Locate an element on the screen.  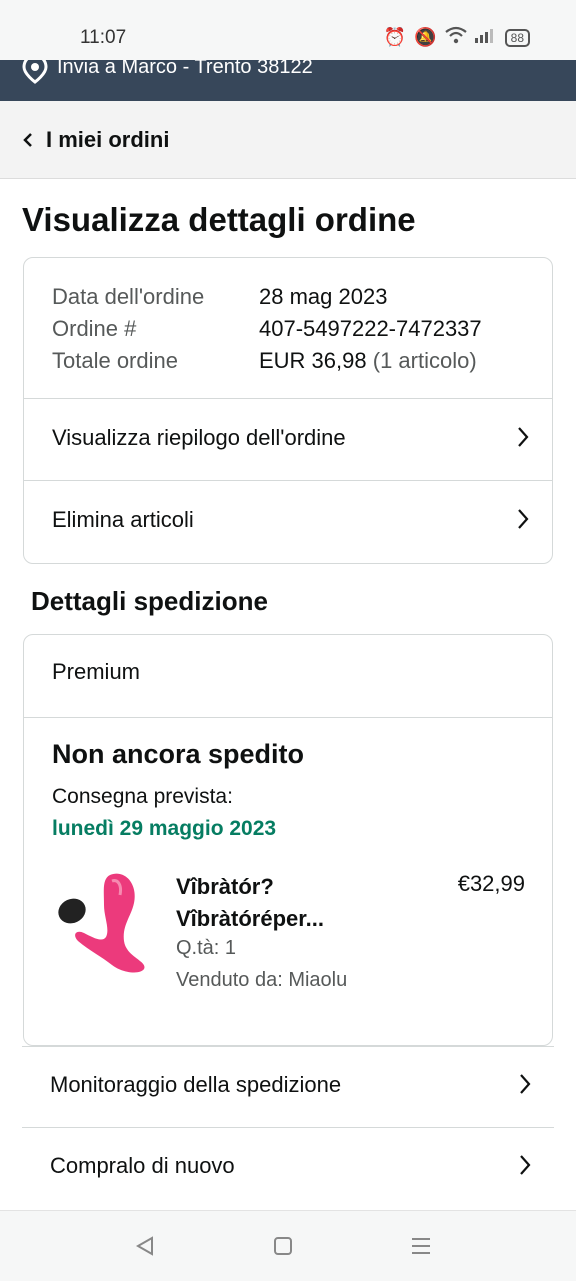
order-total-label: Totale ordine is located at coordinates (115, 360).